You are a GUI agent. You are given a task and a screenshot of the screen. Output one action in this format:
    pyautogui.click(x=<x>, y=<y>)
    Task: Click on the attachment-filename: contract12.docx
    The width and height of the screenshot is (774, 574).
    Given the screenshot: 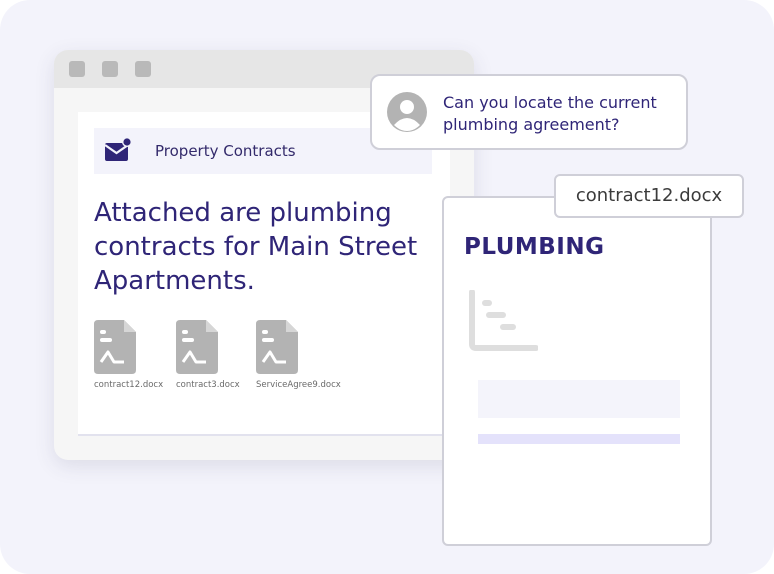 What is the action you would take?
    pyautogui.click(x=129, y=385)
    